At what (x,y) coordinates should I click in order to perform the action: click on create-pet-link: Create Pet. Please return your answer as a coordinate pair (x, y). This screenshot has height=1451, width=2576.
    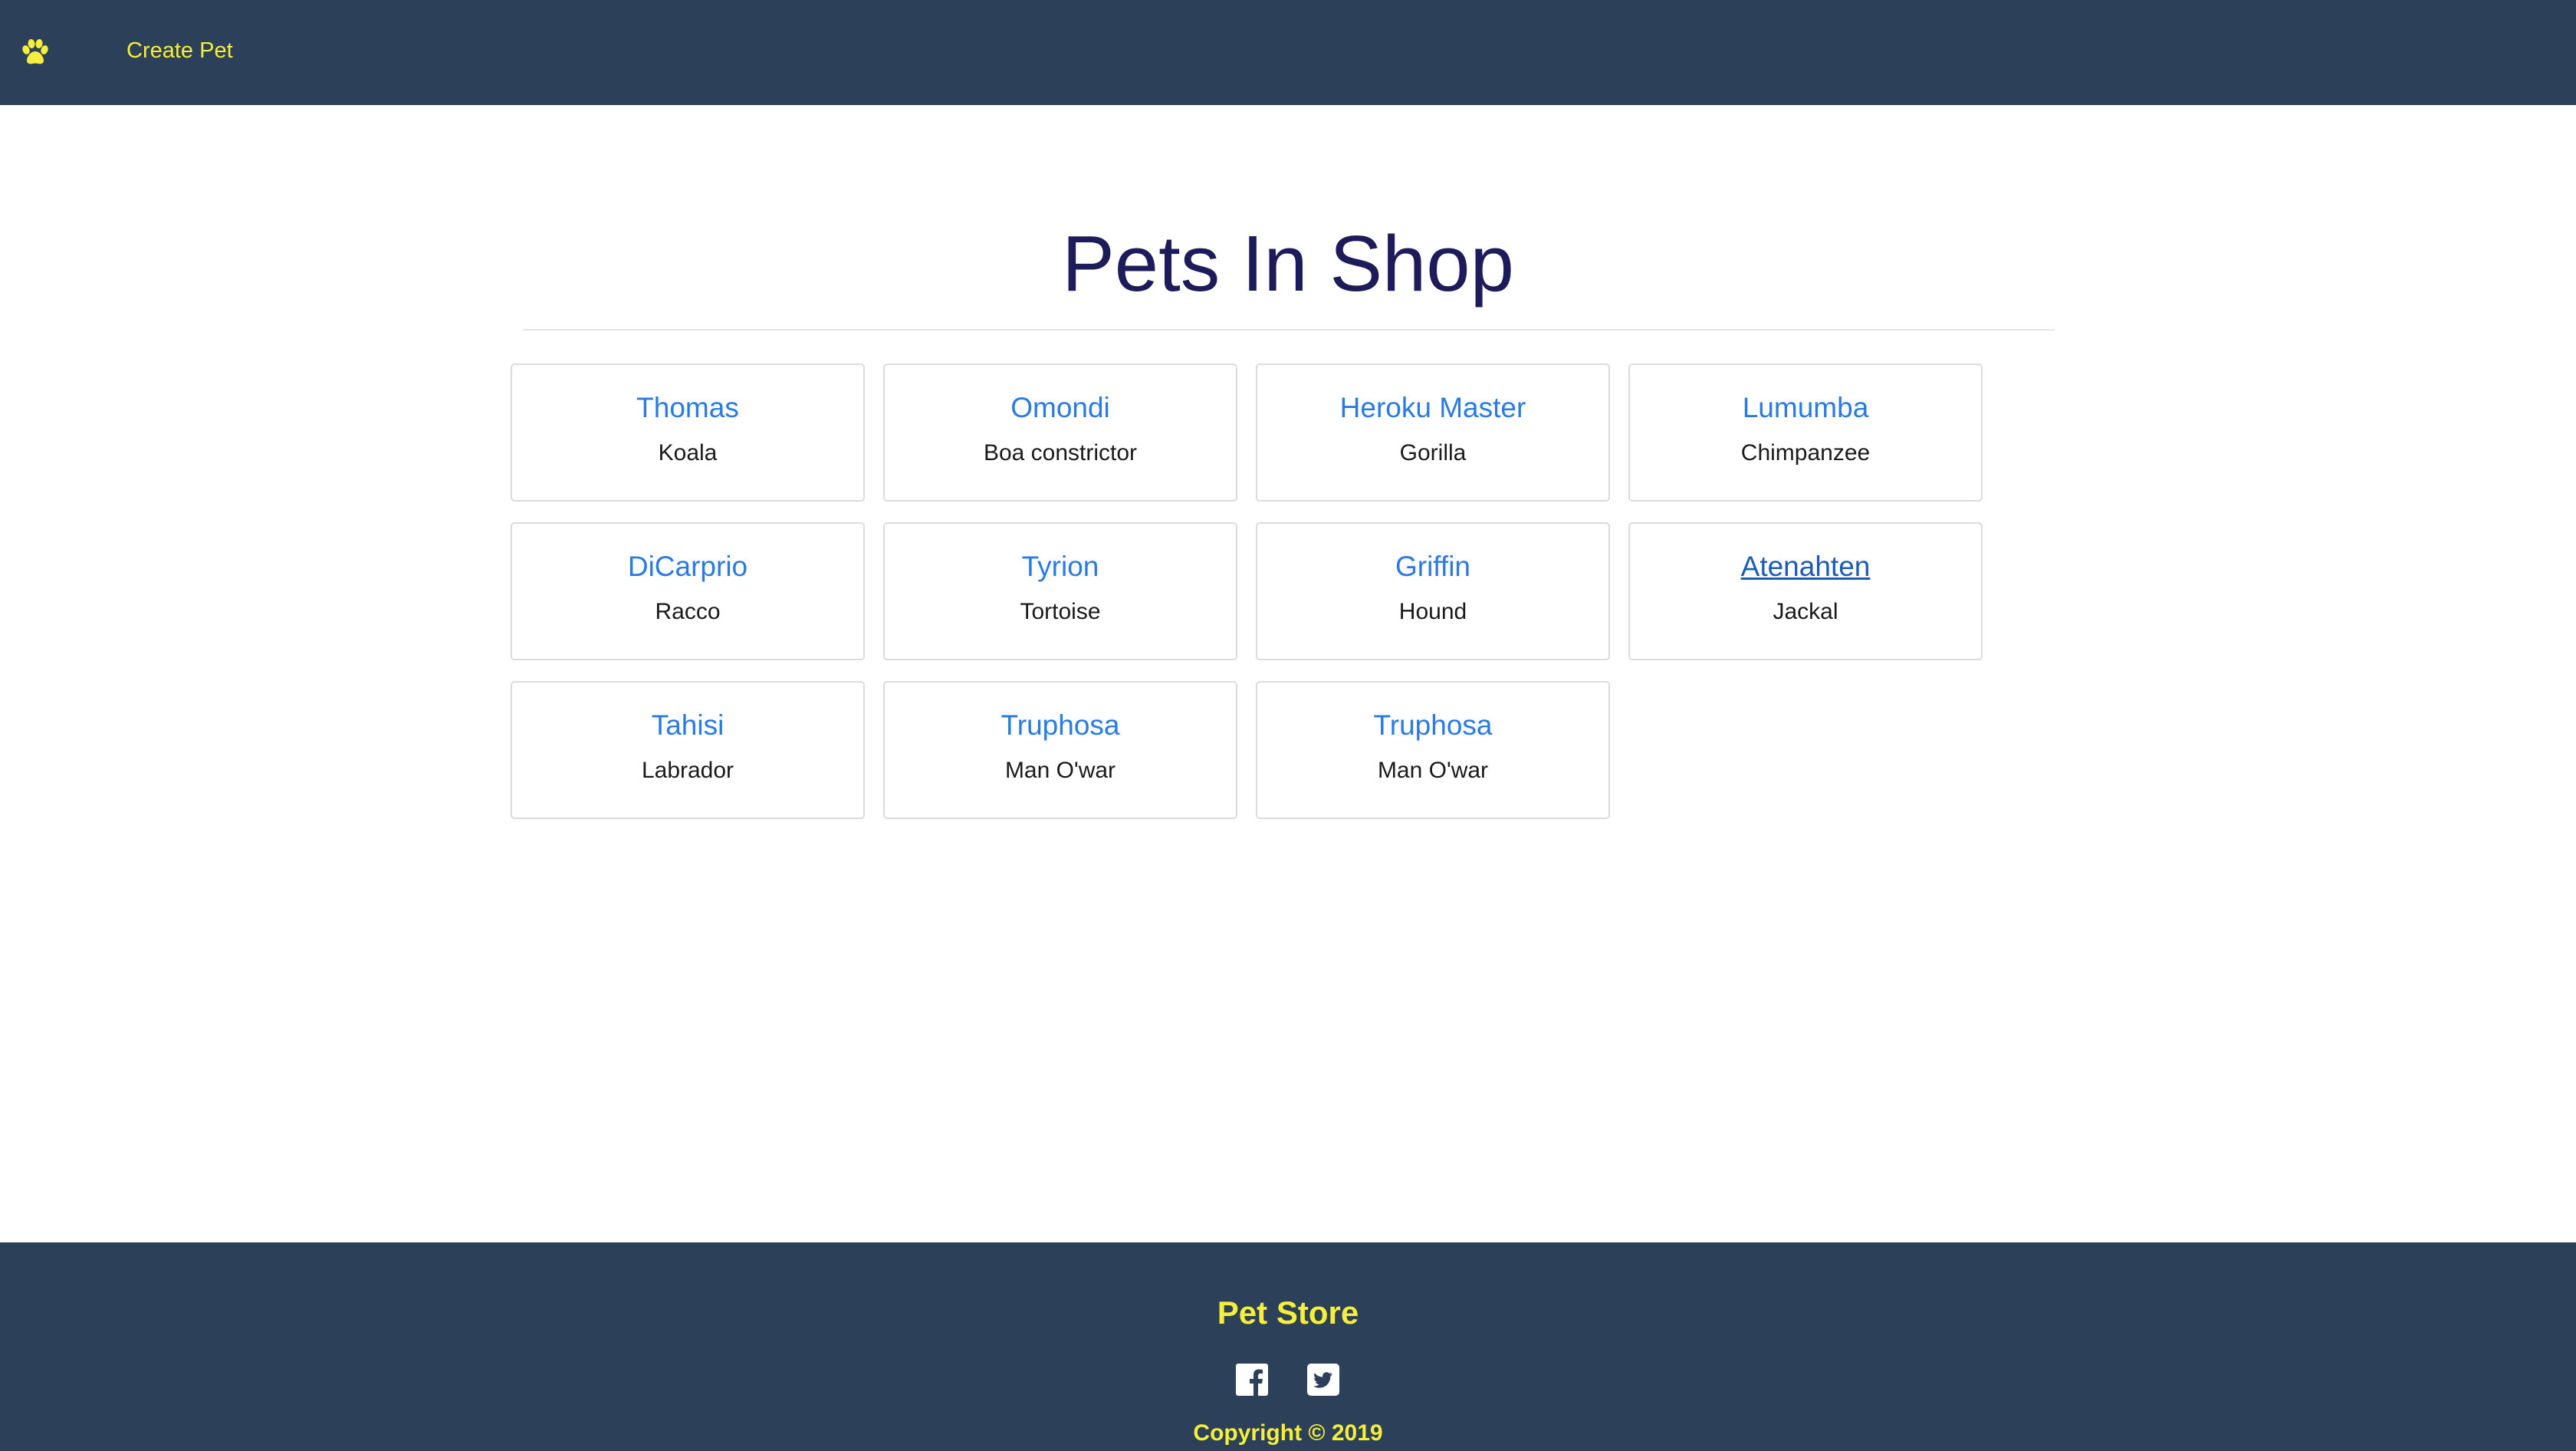
    Looking at the image, I should click on (180, 51).